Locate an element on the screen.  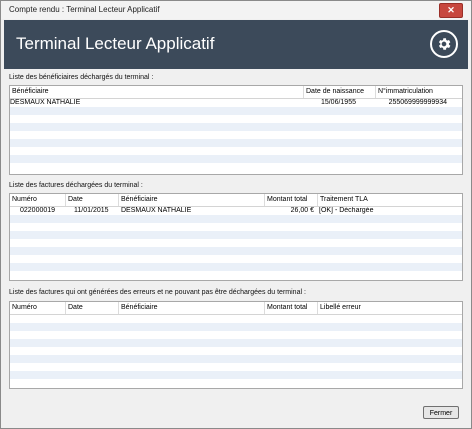
gear-icon is located at coordinates (444, 44).